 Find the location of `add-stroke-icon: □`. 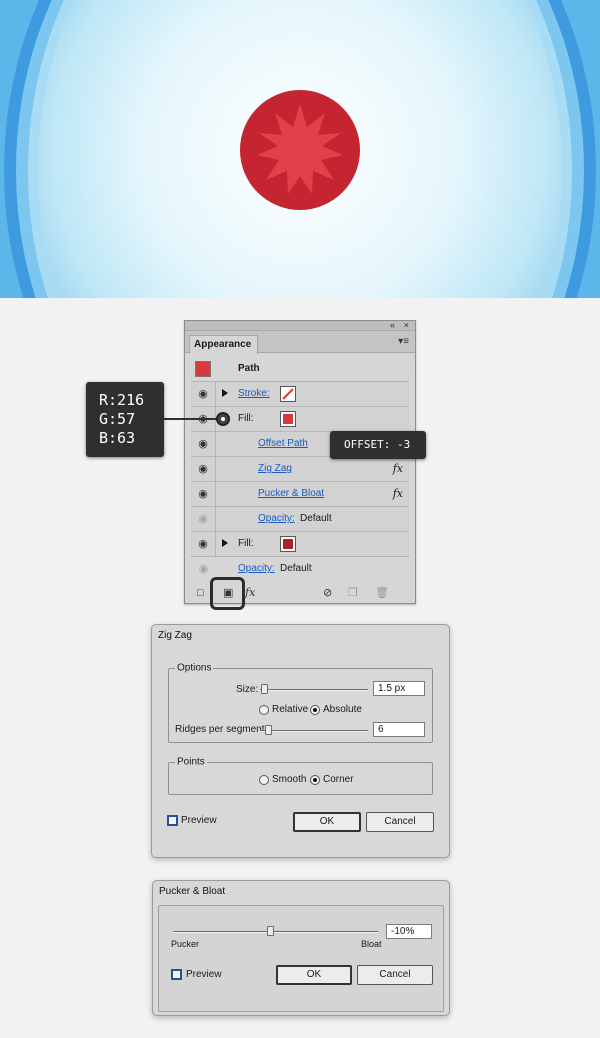

add-stroke-icon: □ is located at coordinates (200, 593).